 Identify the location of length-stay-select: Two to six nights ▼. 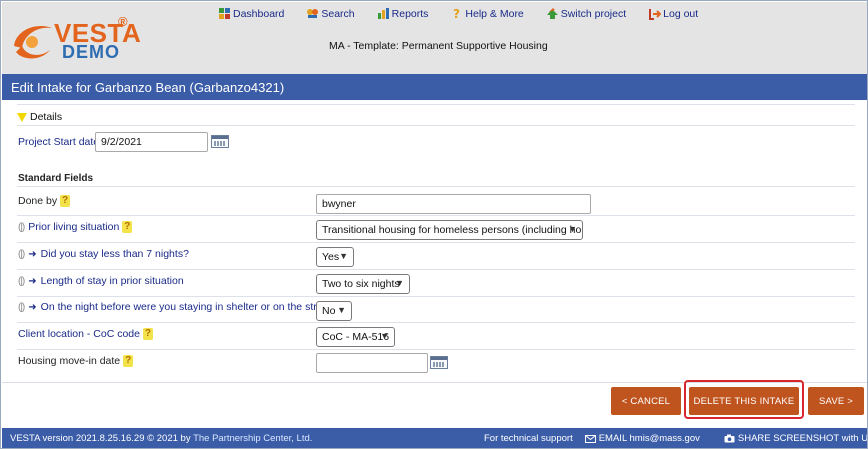
(363, 284).